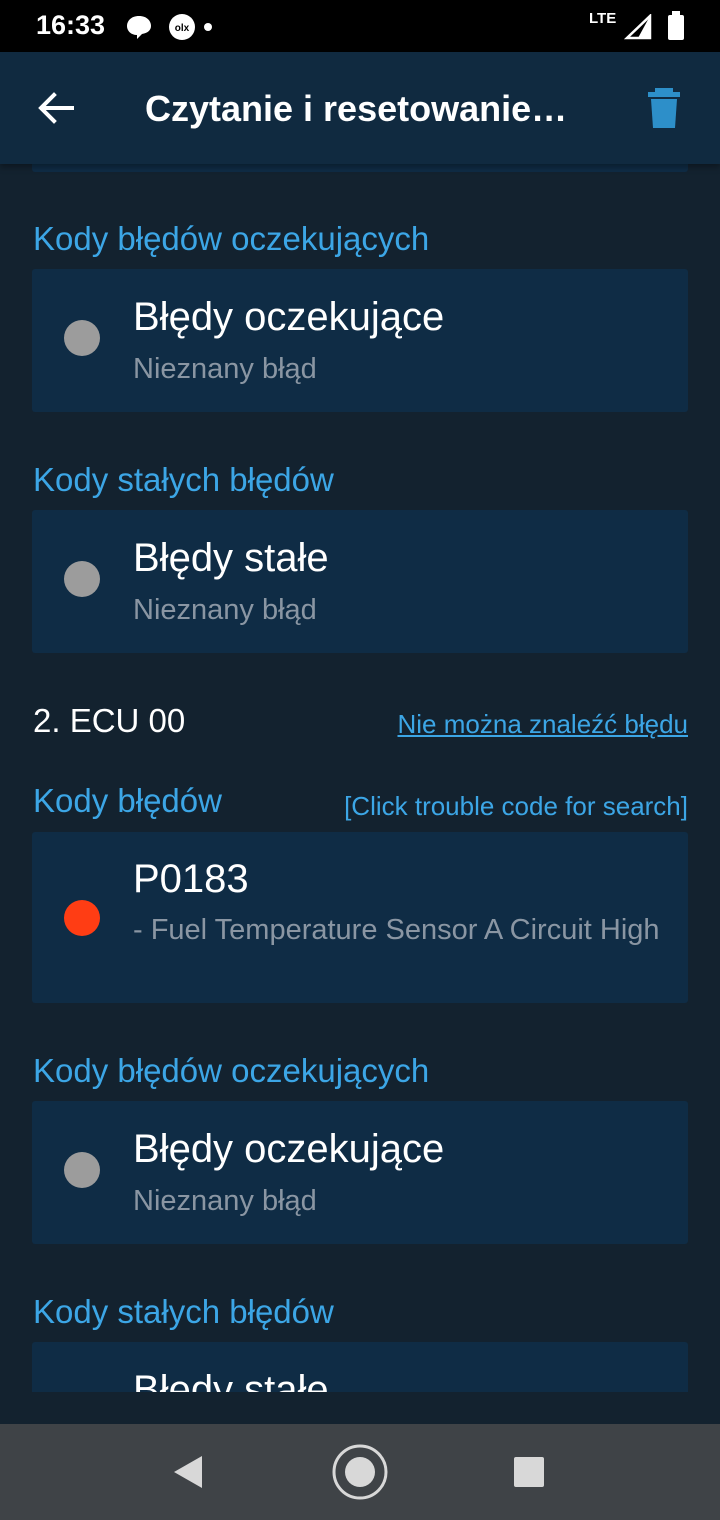  Describe the element at coordinates (664, 108) in the screenshot. I see `trash-icon` at that location.